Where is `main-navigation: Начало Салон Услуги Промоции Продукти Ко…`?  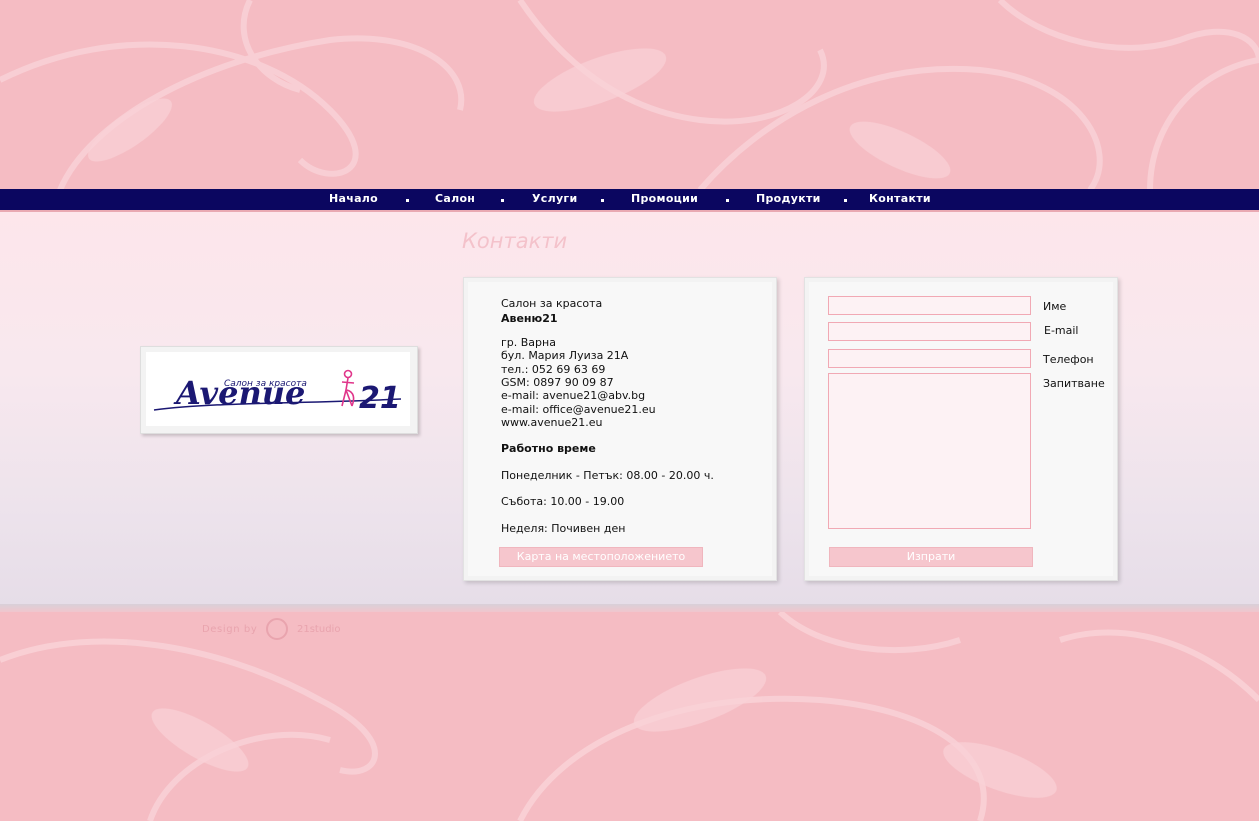 main-navigation: Начало Салон Услуги Промоции Продукти Ко… is located at coordinates (629, 200).